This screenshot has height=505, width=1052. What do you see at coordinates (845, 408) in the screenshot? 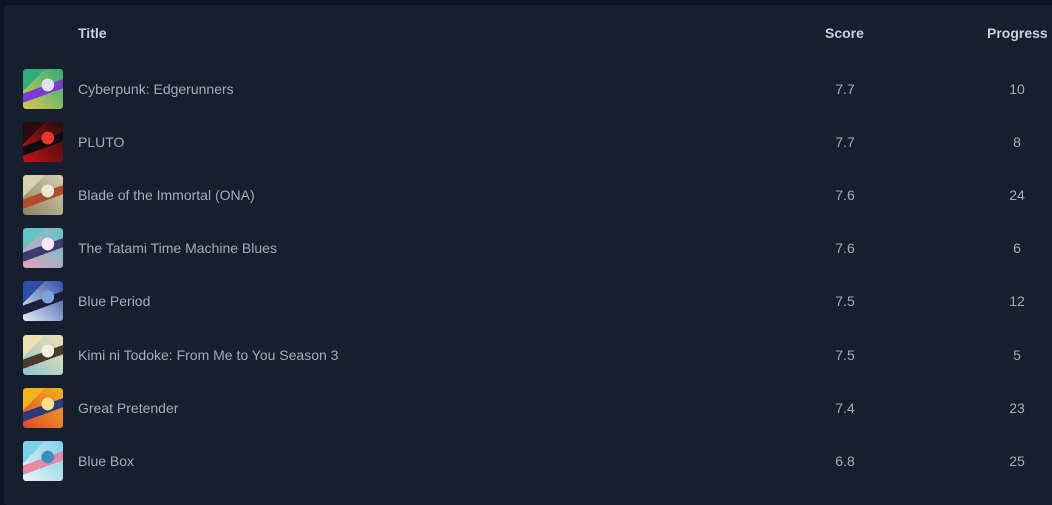
I see `entry-score: 7.4` at bounding box center [845, 408].